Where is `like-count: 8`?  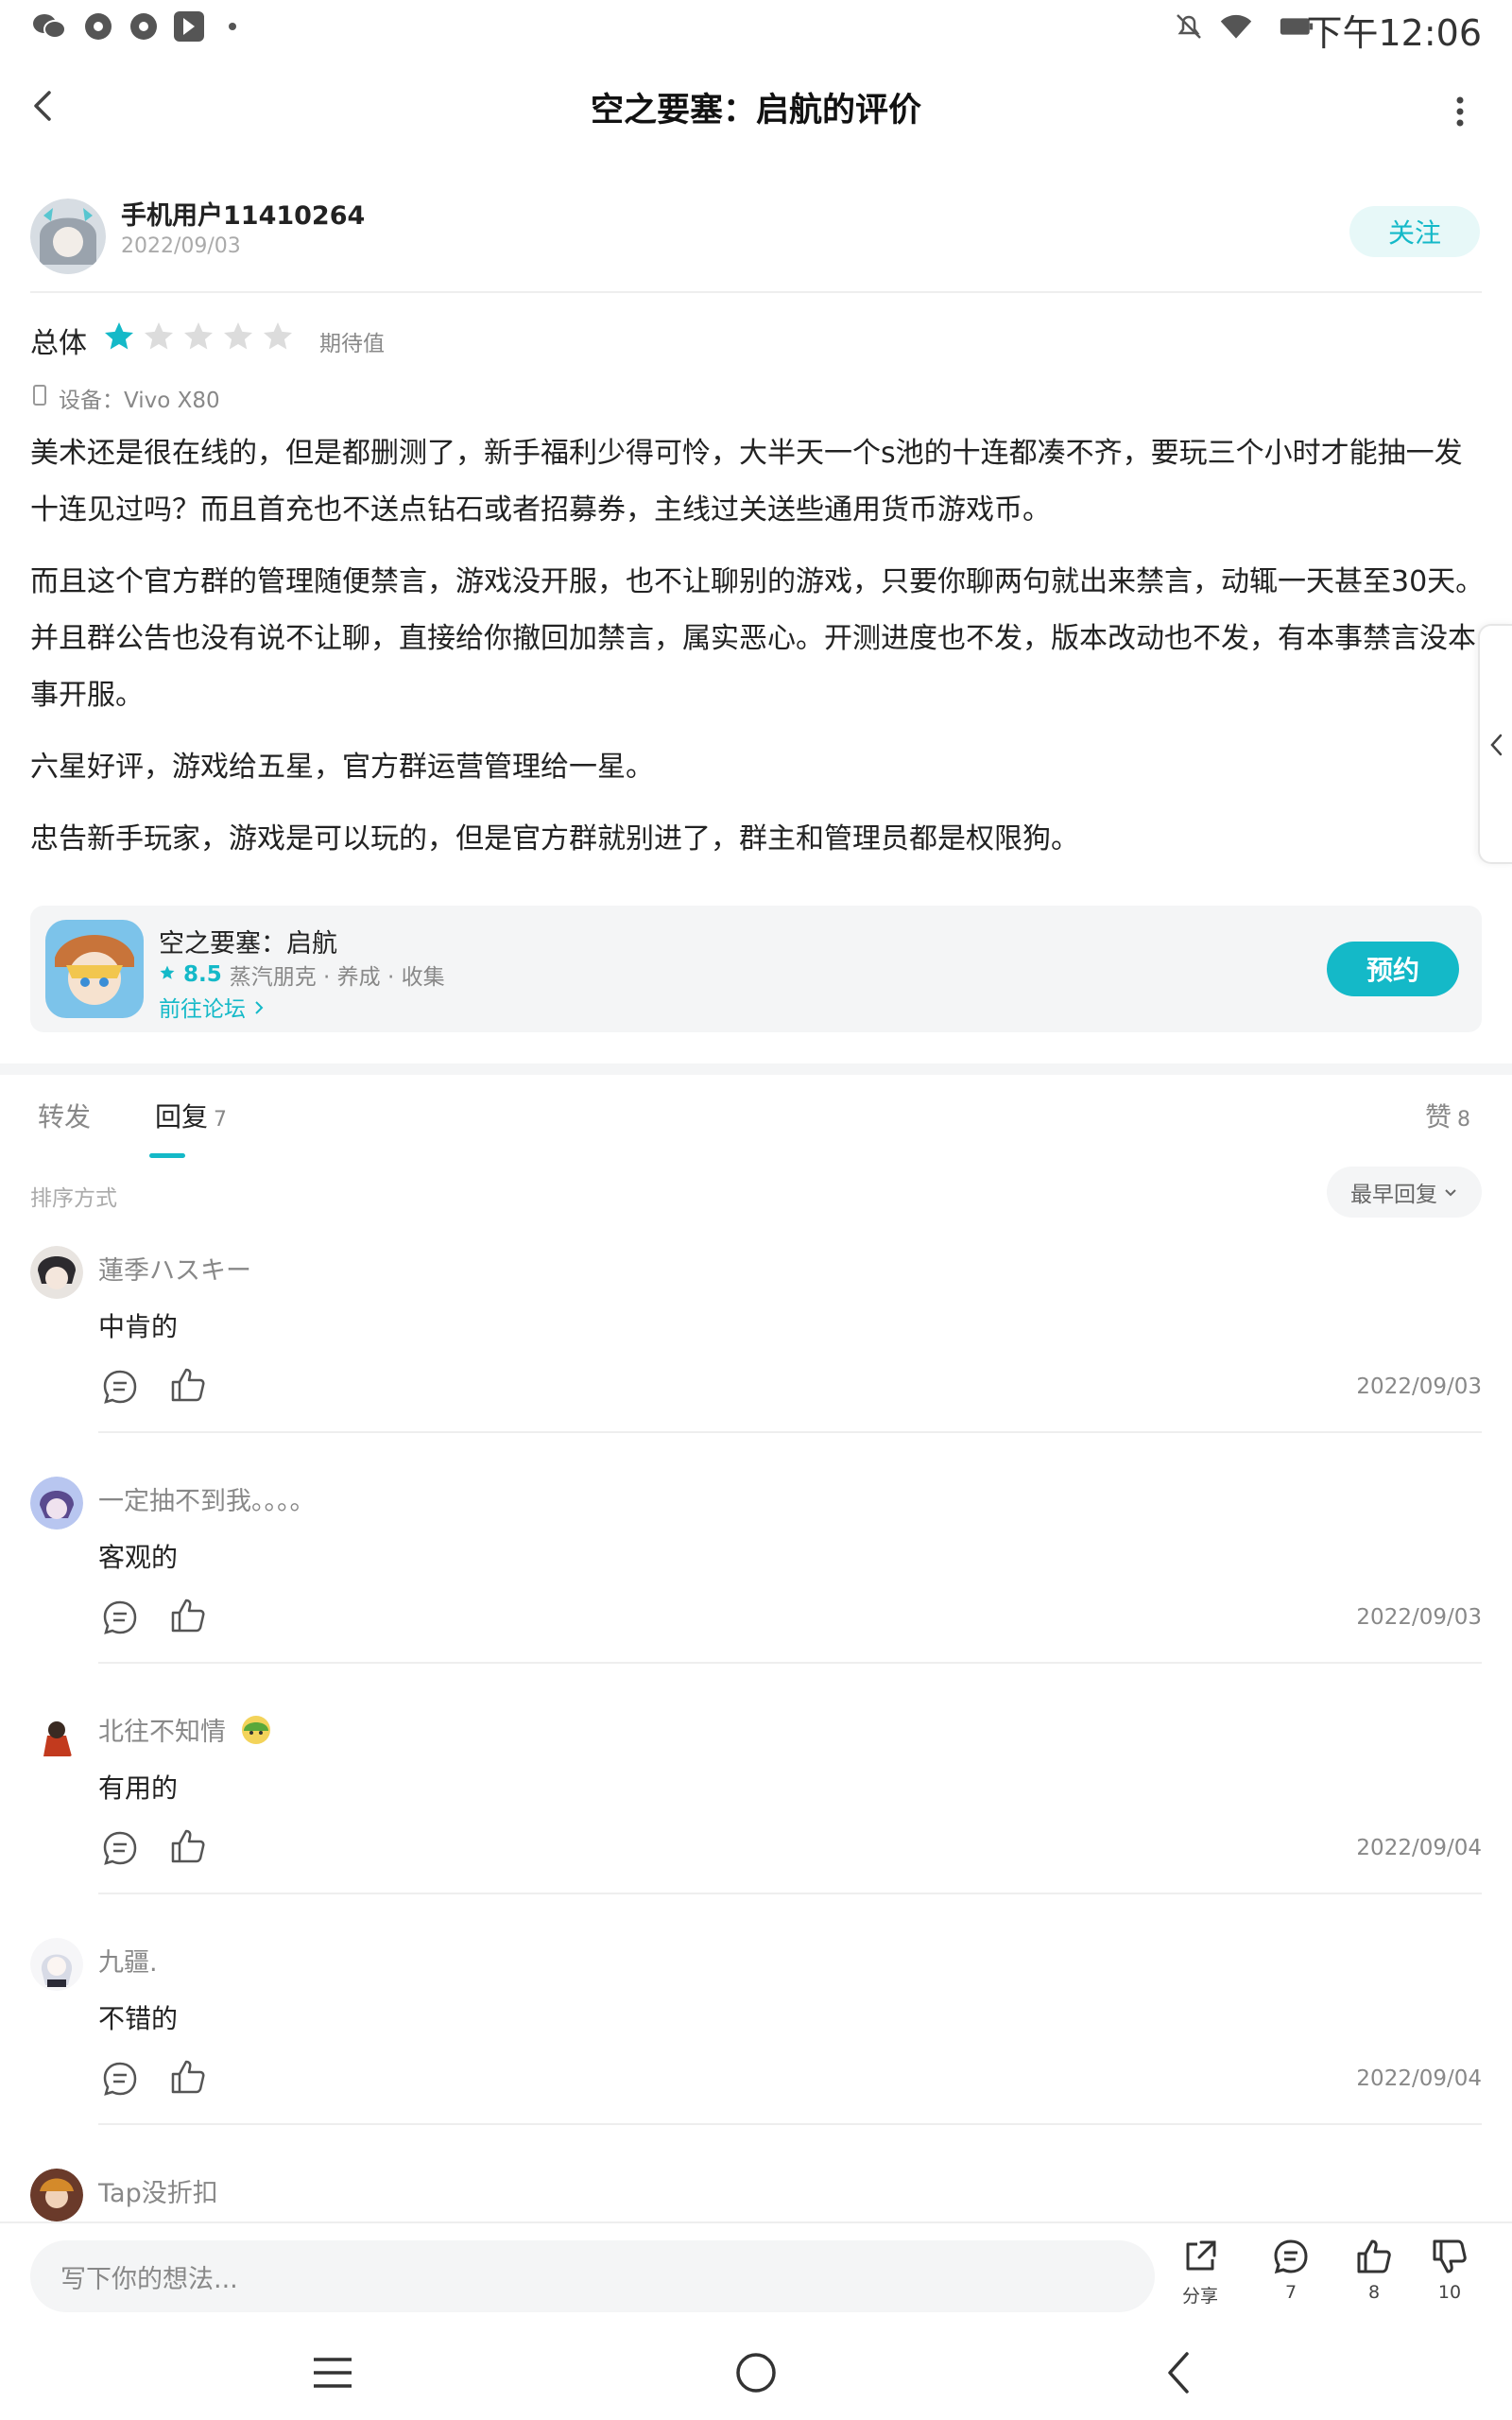
like-count: 8 is located at coordinates (1374, 2292).